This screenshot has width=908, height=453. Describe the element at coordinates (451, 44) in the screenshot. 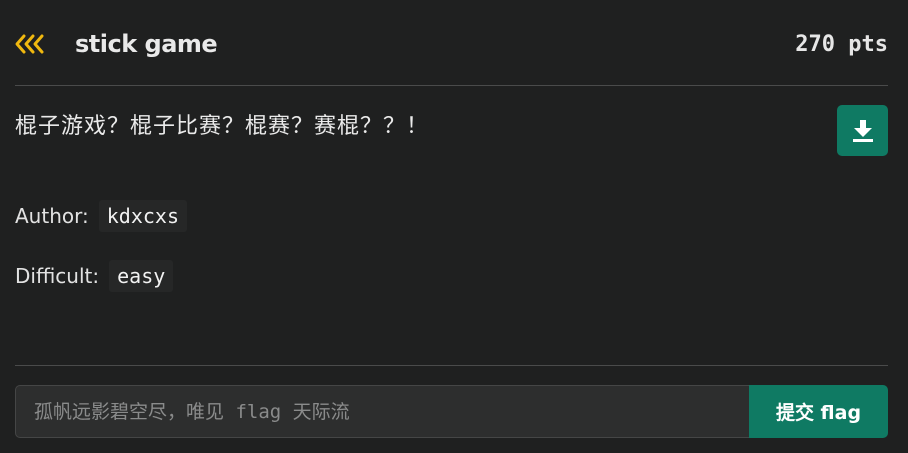

I see `challenge-header: stick game 270 pts` at that location.